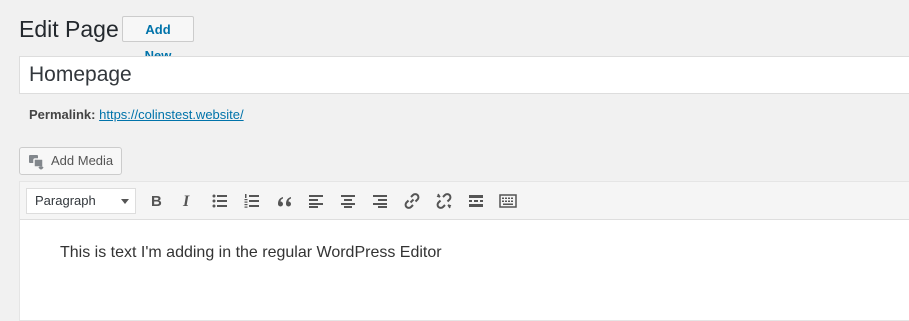 This screenshot has height=321, width=909. I want to click on chevron-down-icon, so click(125, 201).